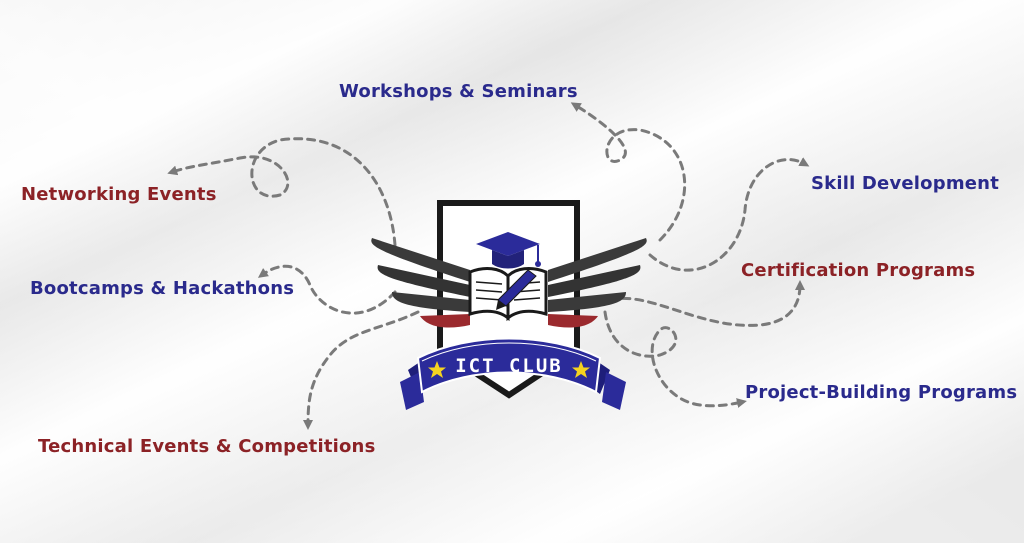 The width and height of the screenshot is (1024, 543). What do you see at coordinates (162, 288) in the screenshot?
I see `label-bootcamps-hackathons: Bootcamps & Hackathons` at bounding box center [162, 288].